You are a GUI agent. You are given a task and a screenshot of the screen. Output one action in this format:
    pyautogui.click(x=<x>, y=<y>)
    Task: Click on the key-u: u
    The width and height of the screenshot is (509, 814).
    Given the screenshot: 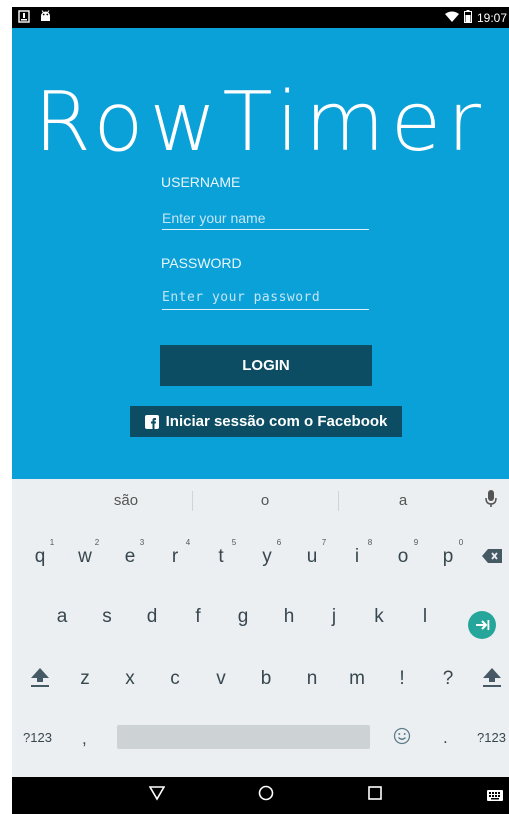 What is the action you would take?
    pyautogui.click(x=312, y=557)
    